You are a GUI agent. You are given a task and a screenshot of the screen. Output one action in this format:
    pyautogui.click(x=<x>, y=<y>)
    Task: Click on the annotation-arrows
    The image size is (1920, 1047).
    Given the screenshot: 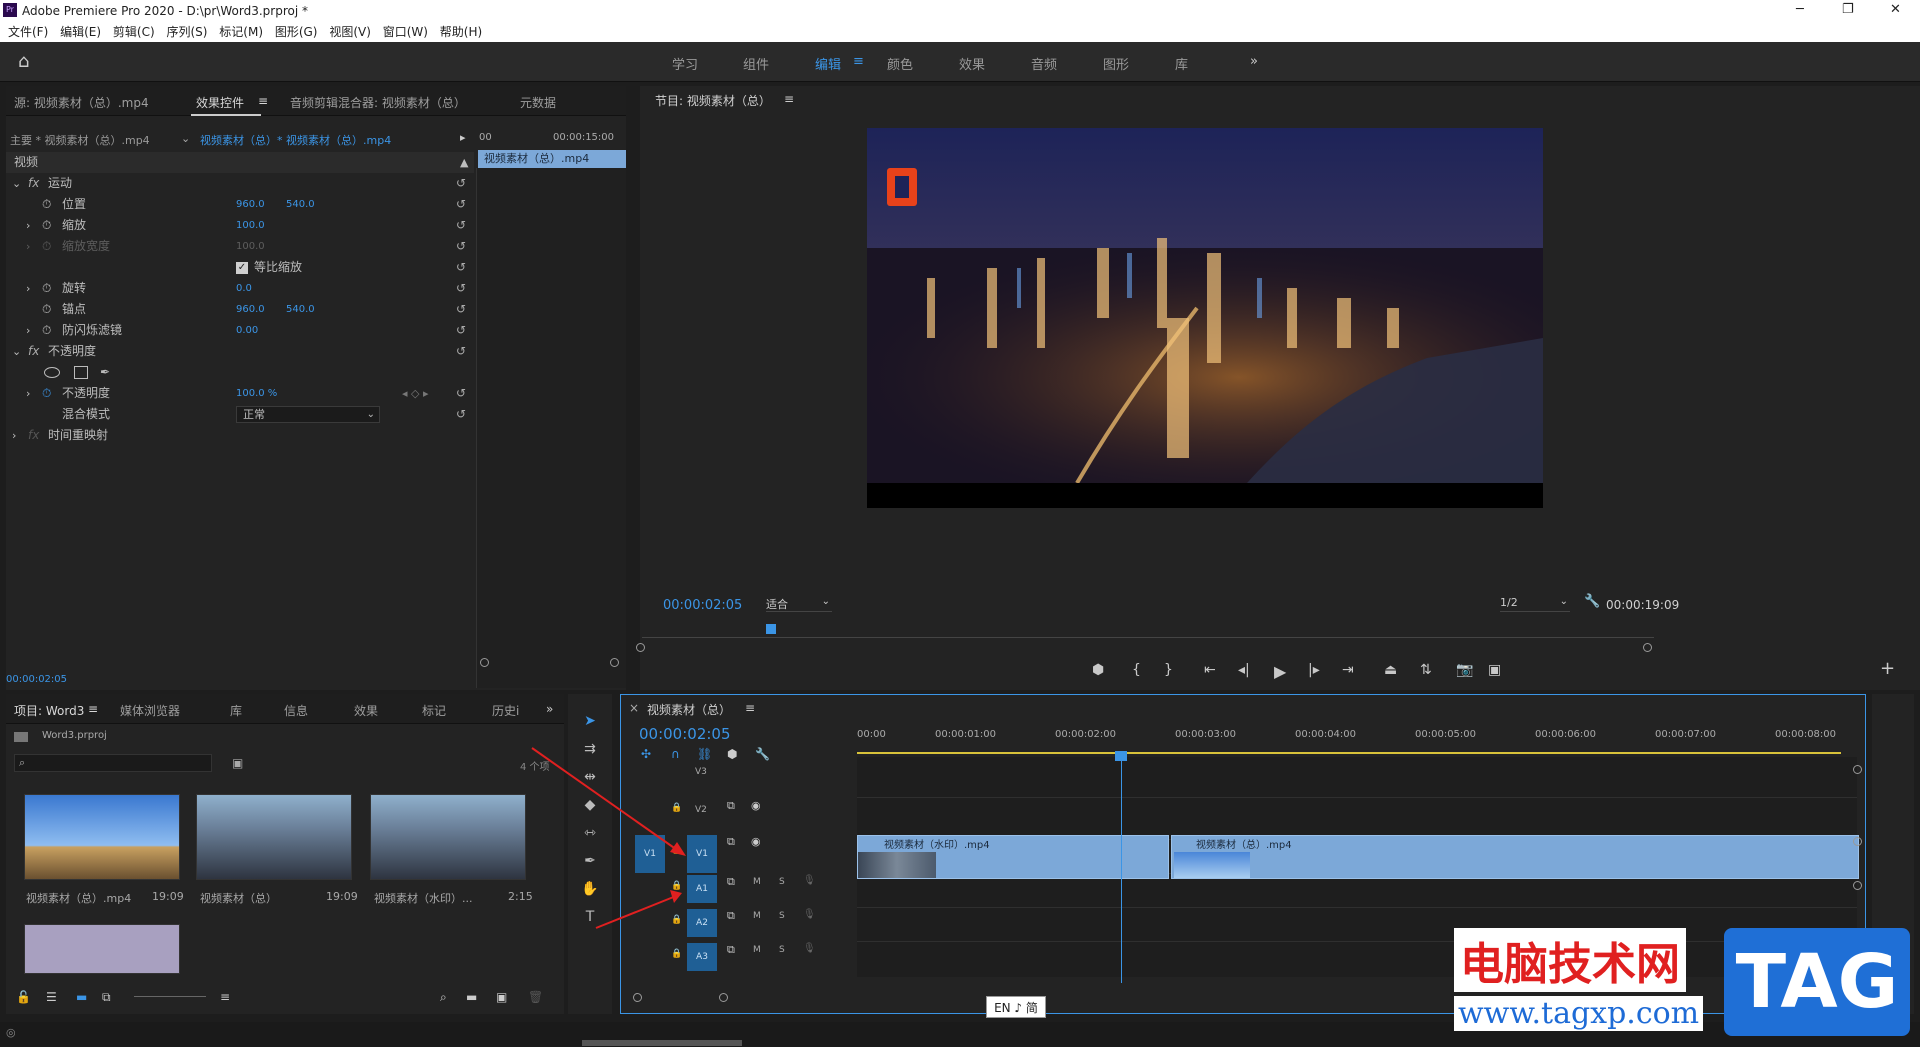 What is the action you would take?
    pyautogui.click(x=608, y=838)
    